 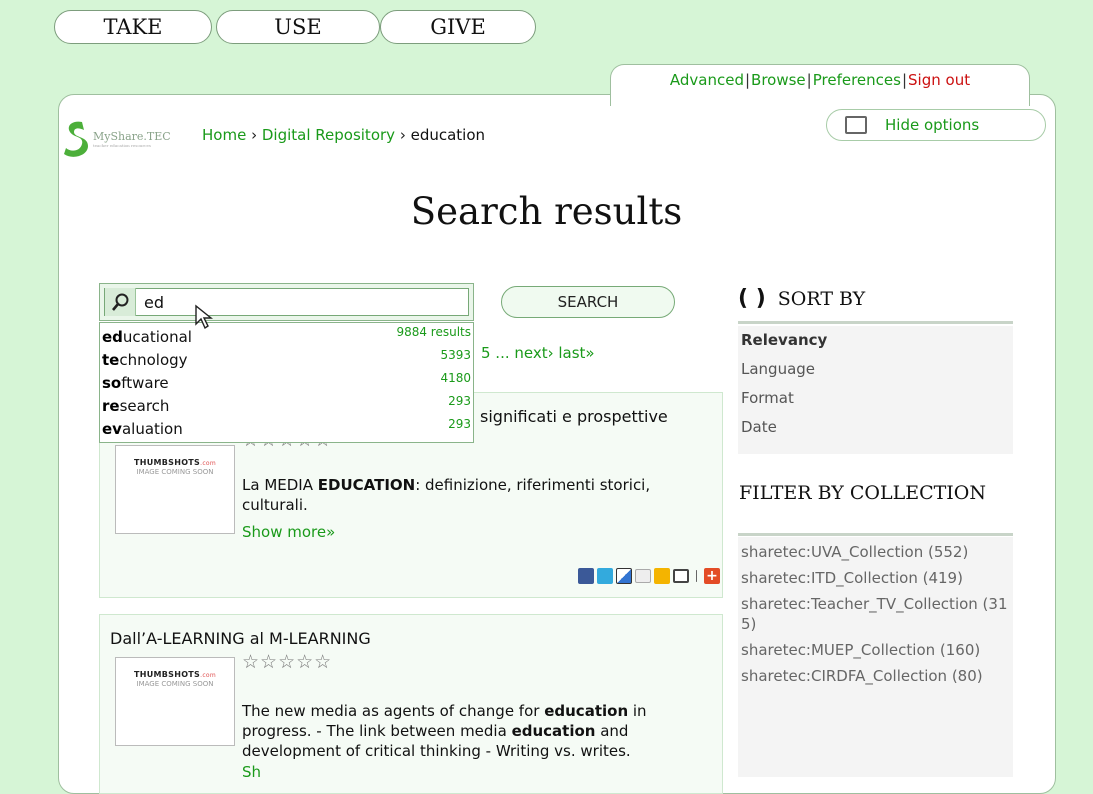 I want to click on logo-text: MyShare.TEC teacher education resources, so click(x=132, y=139).